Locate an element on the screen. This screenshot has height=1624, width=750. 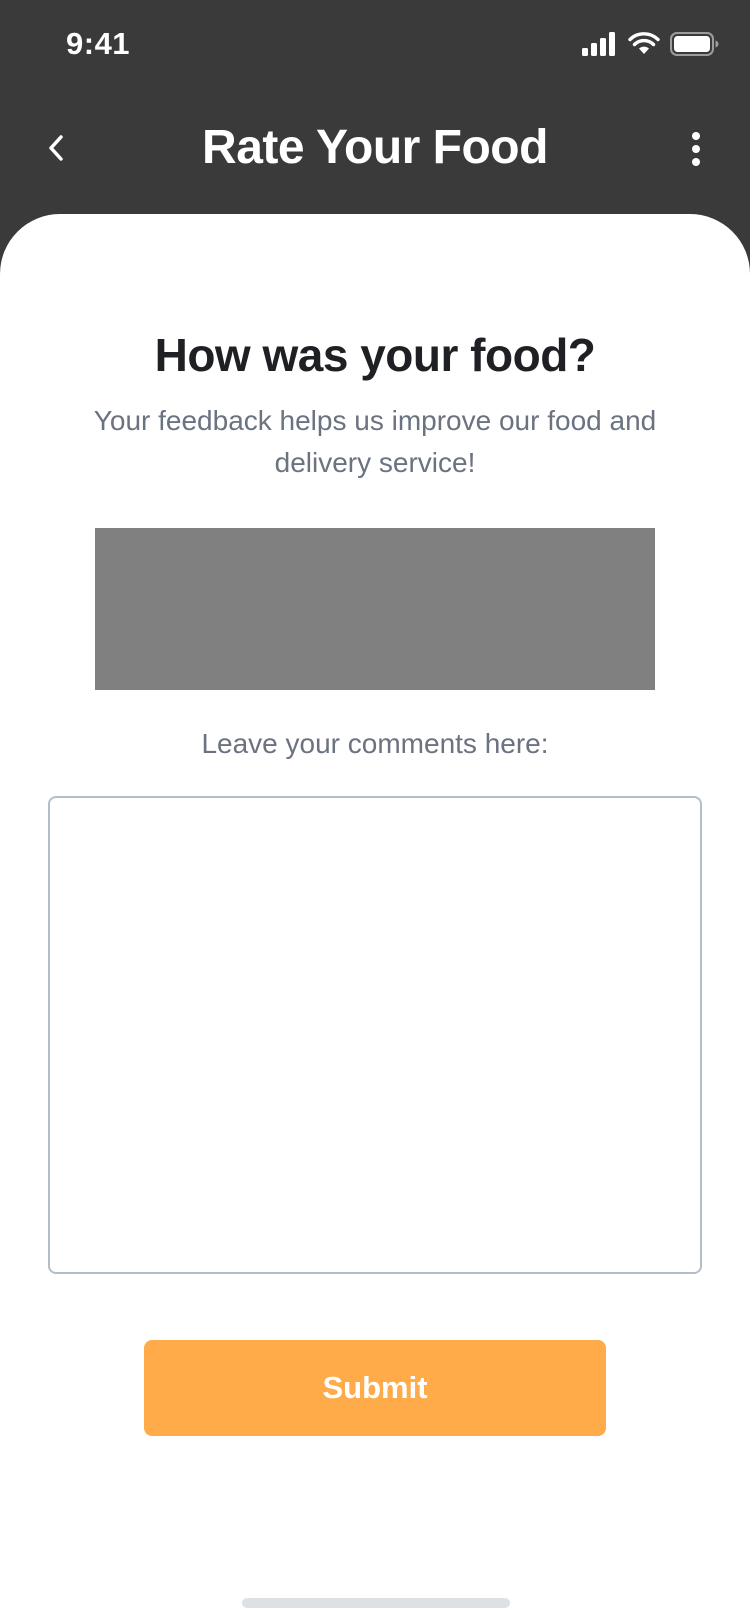
more-options-button is located at coordinates (696, 151).